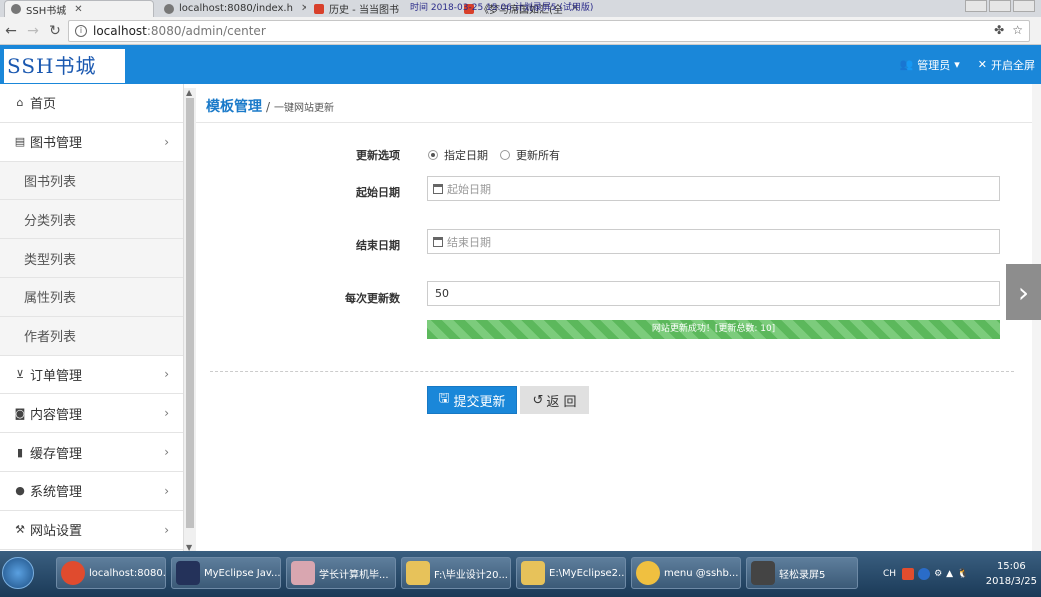  I want to click on sidebar-item-label: 网站设置, so click(56, 532).